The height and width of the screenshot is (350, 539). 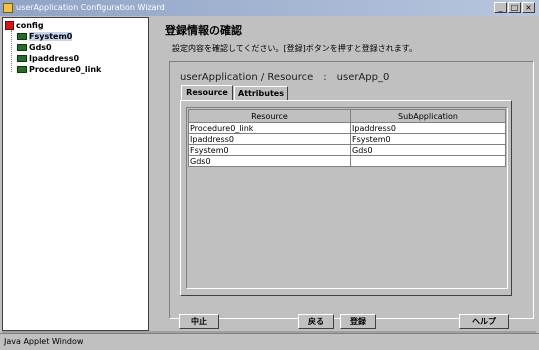 I want to click on cell-resource: Procedure0_link, so click(x=269, y=128).